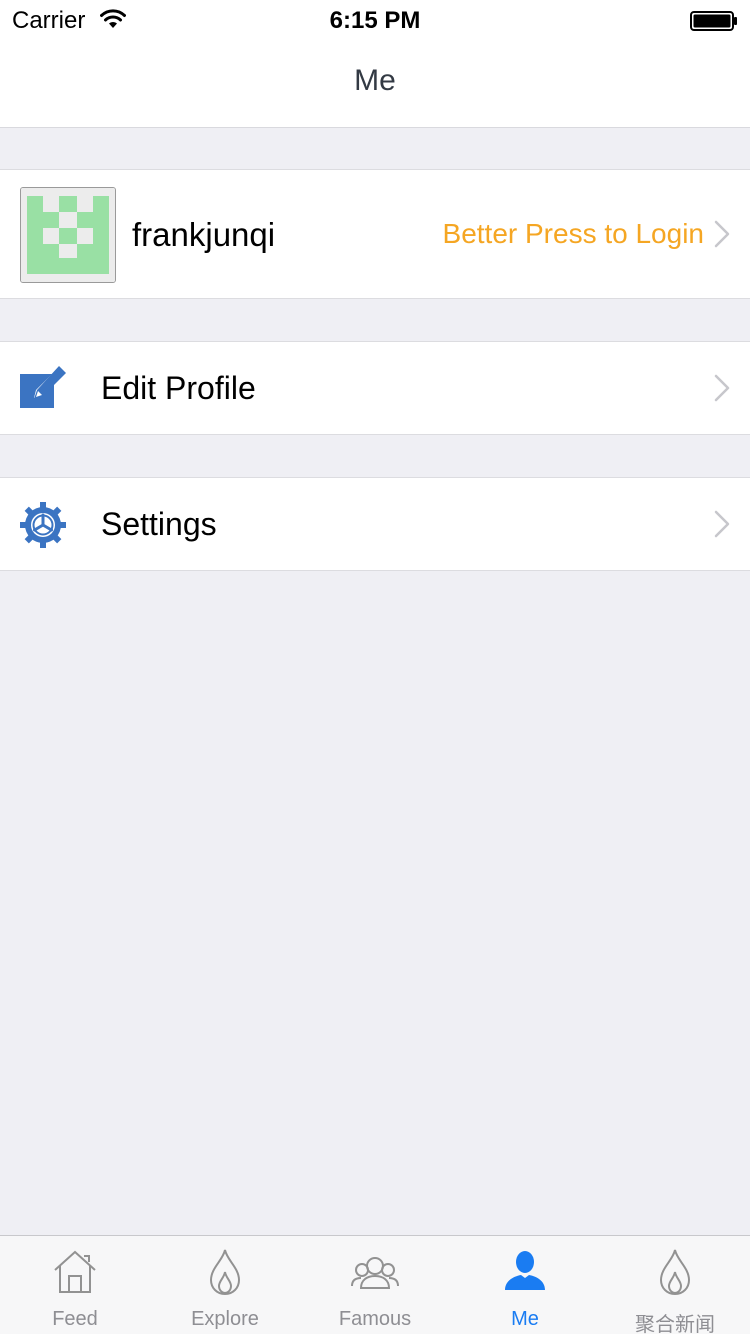 This screenshot has width=750, height=1334. What do you see at coordinates (675, 1324) in the screenshot?
I see `tab-label: 聚合新闻` at bounding box center [675, 1324].